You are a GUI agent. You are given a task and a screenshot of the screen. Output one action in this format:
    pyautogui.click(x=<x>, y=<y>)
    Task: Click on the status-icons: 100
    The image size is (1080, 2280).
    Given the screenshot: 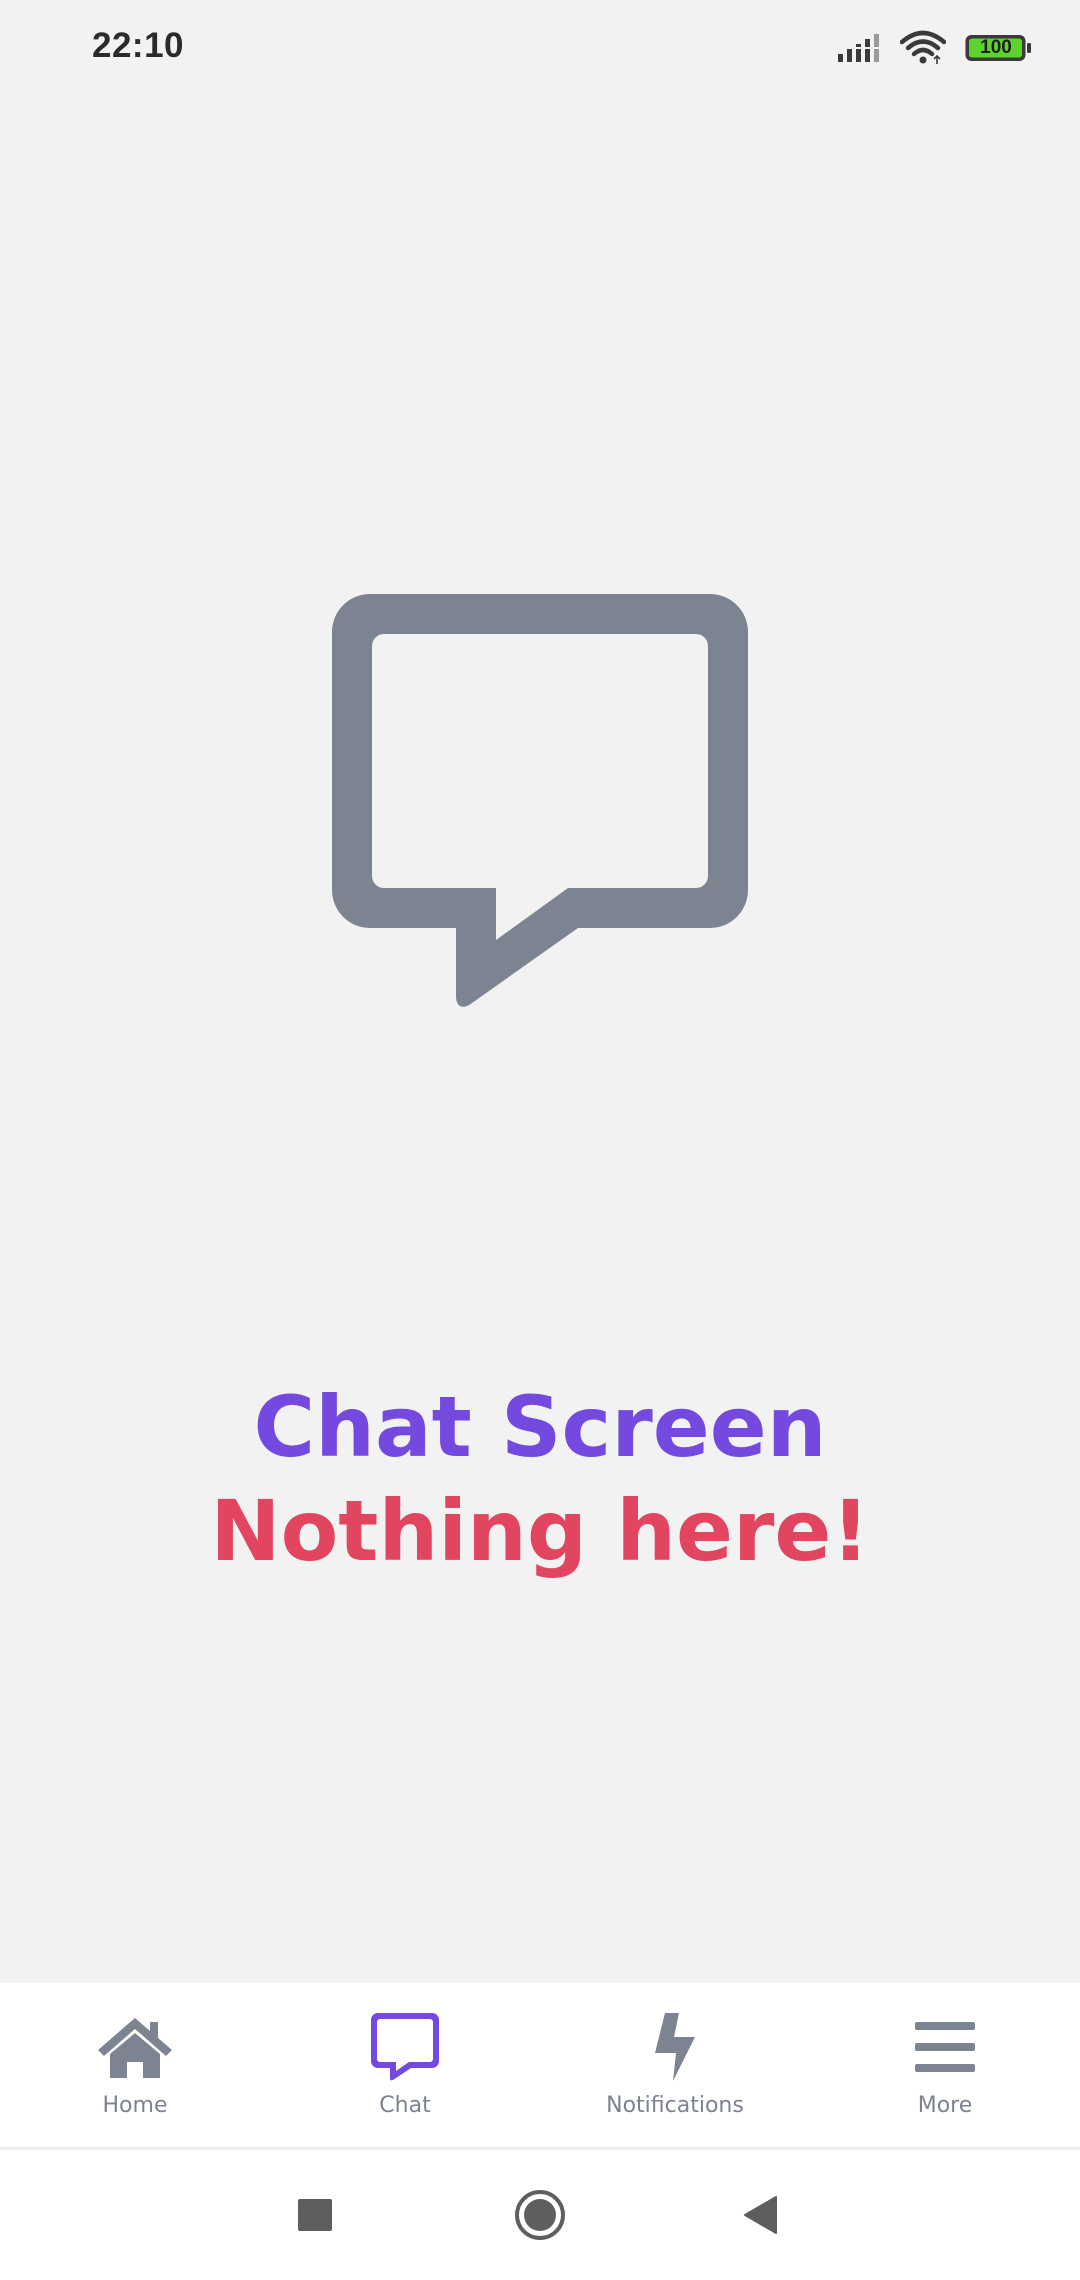 What is the action you would take?
    pyautogui.click(x=935, y=48)
    